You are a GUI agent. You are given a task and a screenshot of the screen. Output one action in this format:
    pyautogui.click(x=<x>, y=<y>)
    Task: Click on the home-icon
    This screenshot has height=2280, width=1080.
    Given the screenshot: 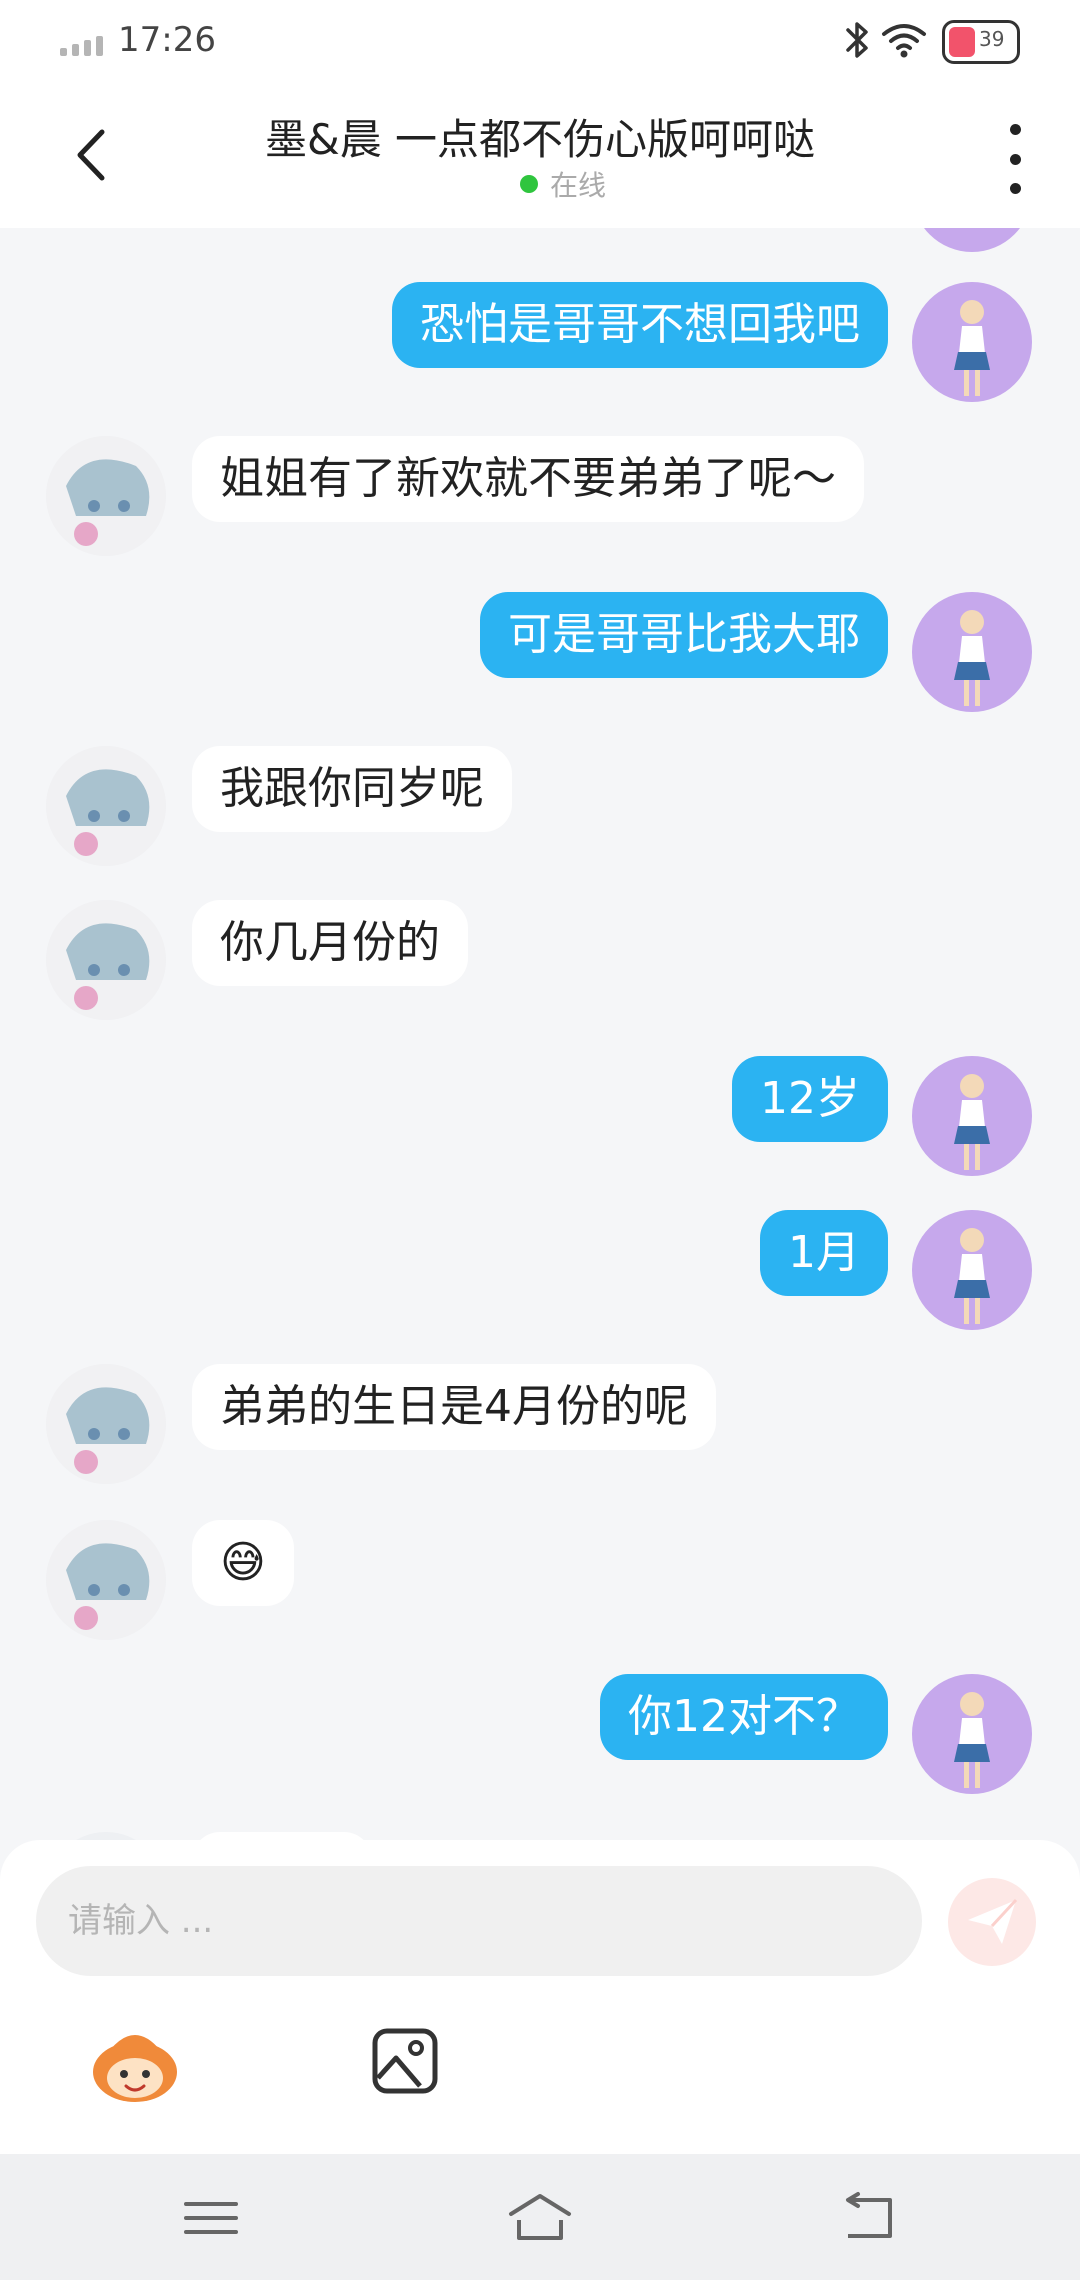 What is the action you would take?
    pyautogui.click(x=540, y=2218)
    